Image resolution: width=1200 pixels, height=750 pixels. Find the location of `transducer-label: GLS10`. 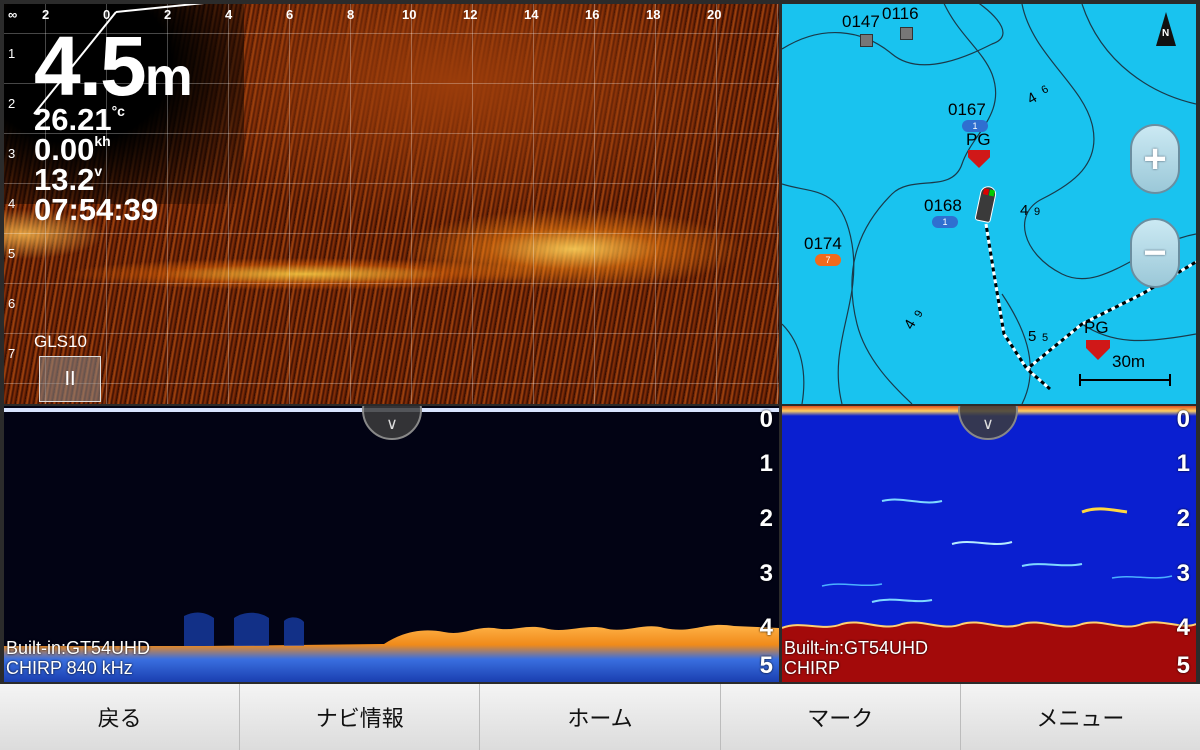

transducer-label: GLS10 is located at coordinates (60, 341).